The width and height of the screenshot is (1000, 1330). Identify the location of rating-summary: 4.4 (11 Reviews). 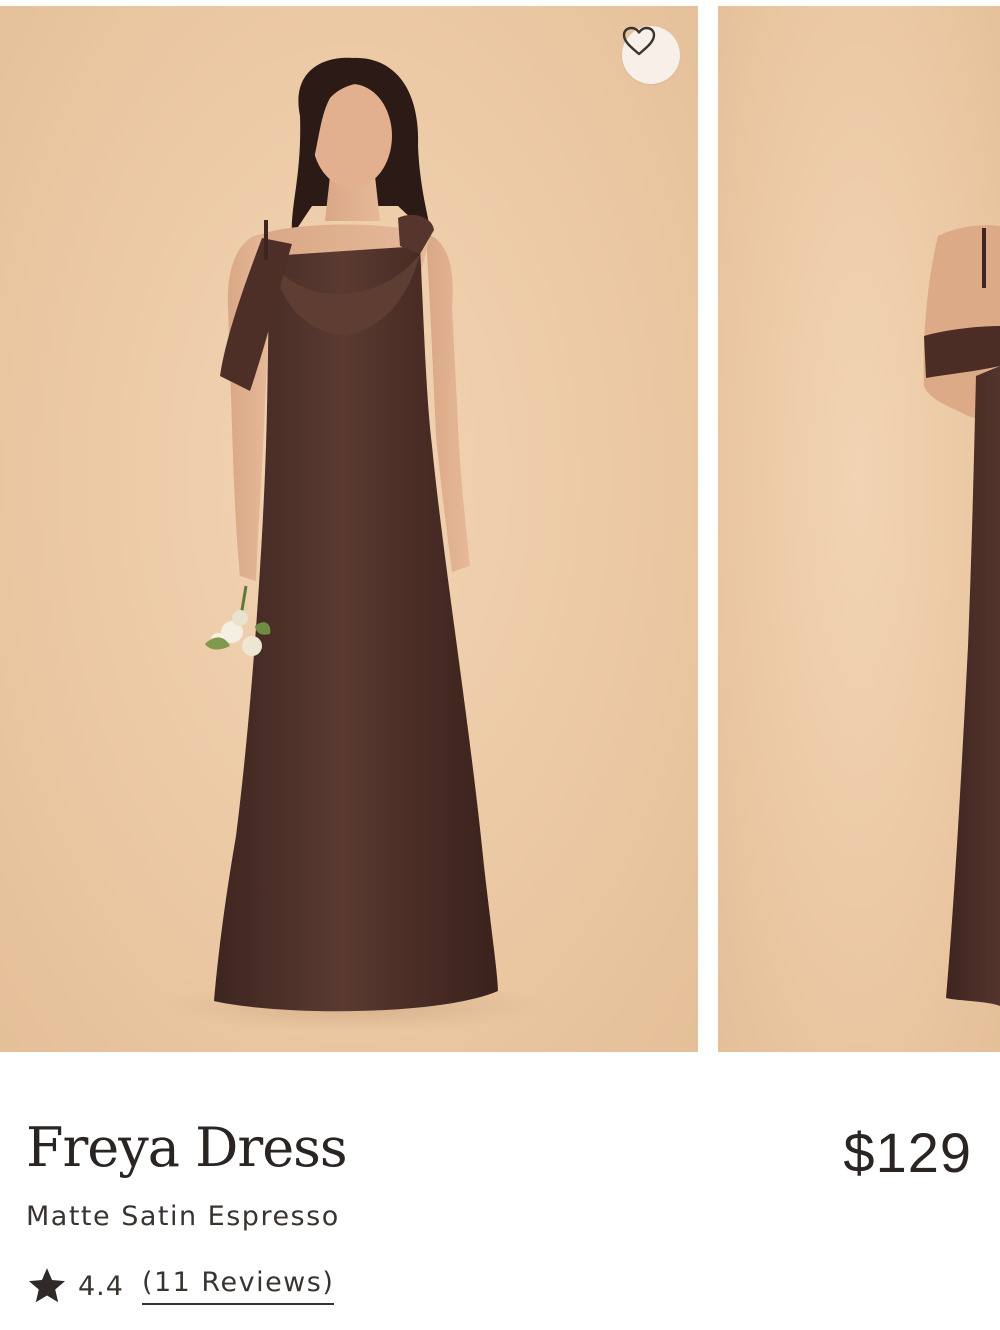
(180, 1286).